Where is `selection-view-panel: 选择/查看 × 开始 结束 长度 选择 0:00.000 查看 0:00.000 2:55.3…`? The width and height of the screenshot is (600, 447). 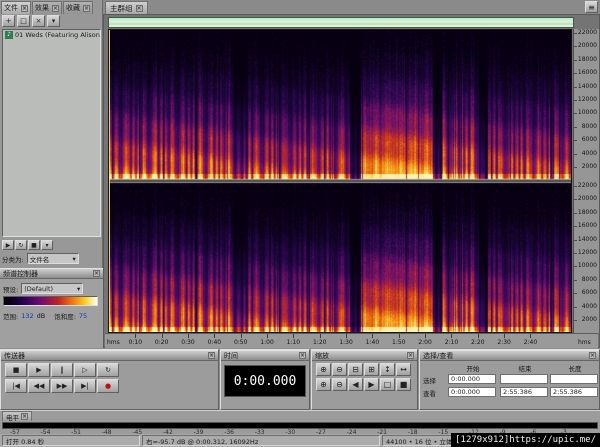 selection-view-panel: 选择/查看 × 开始 结束 长度 选择 0:00.000 查看 0:00.000 2:55.3… is located at coordinates (509, 379).